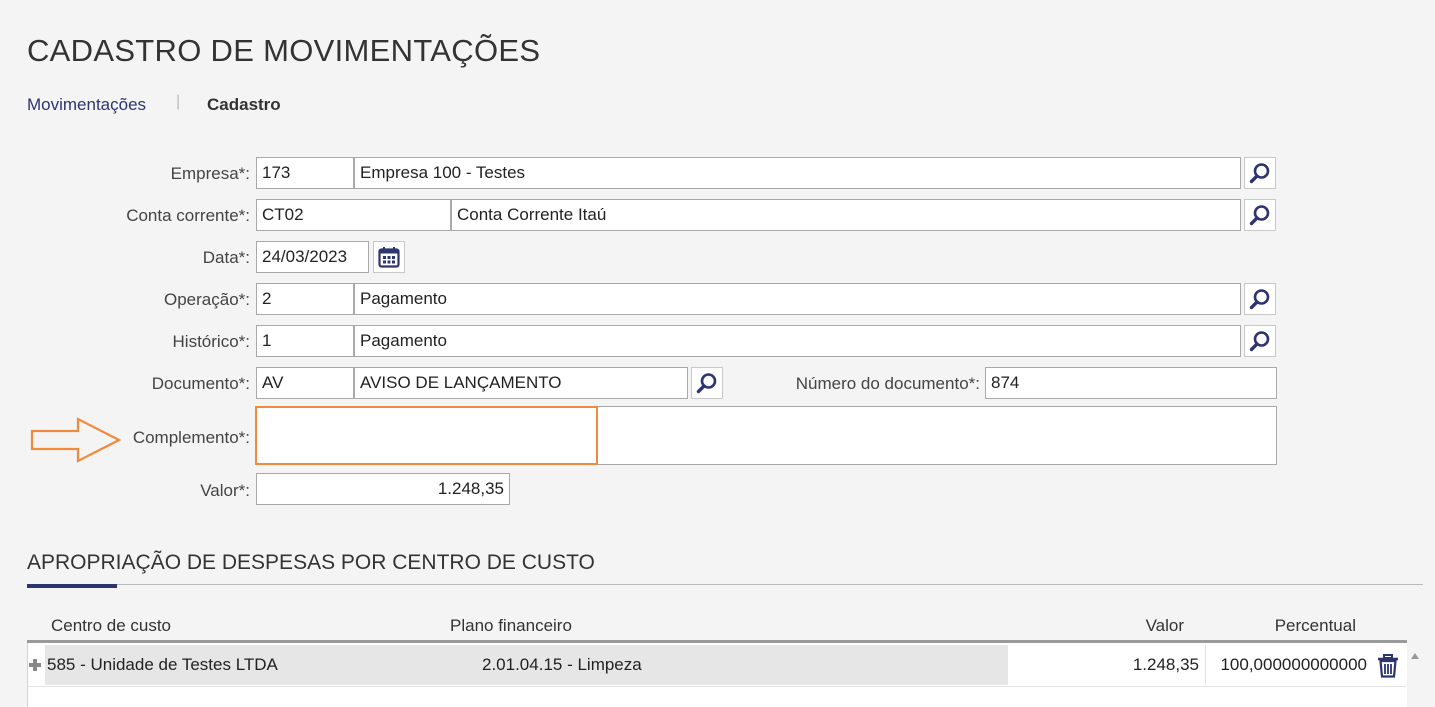  Describe the element at coordinates (226, 257) in the screenshot. I see `data-label: Data*:` at that location.